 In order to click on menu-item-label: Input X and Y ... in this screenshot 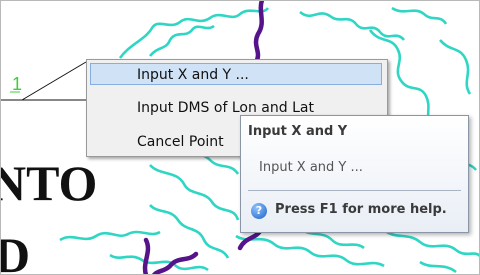, I will do `click(193, 75)`.